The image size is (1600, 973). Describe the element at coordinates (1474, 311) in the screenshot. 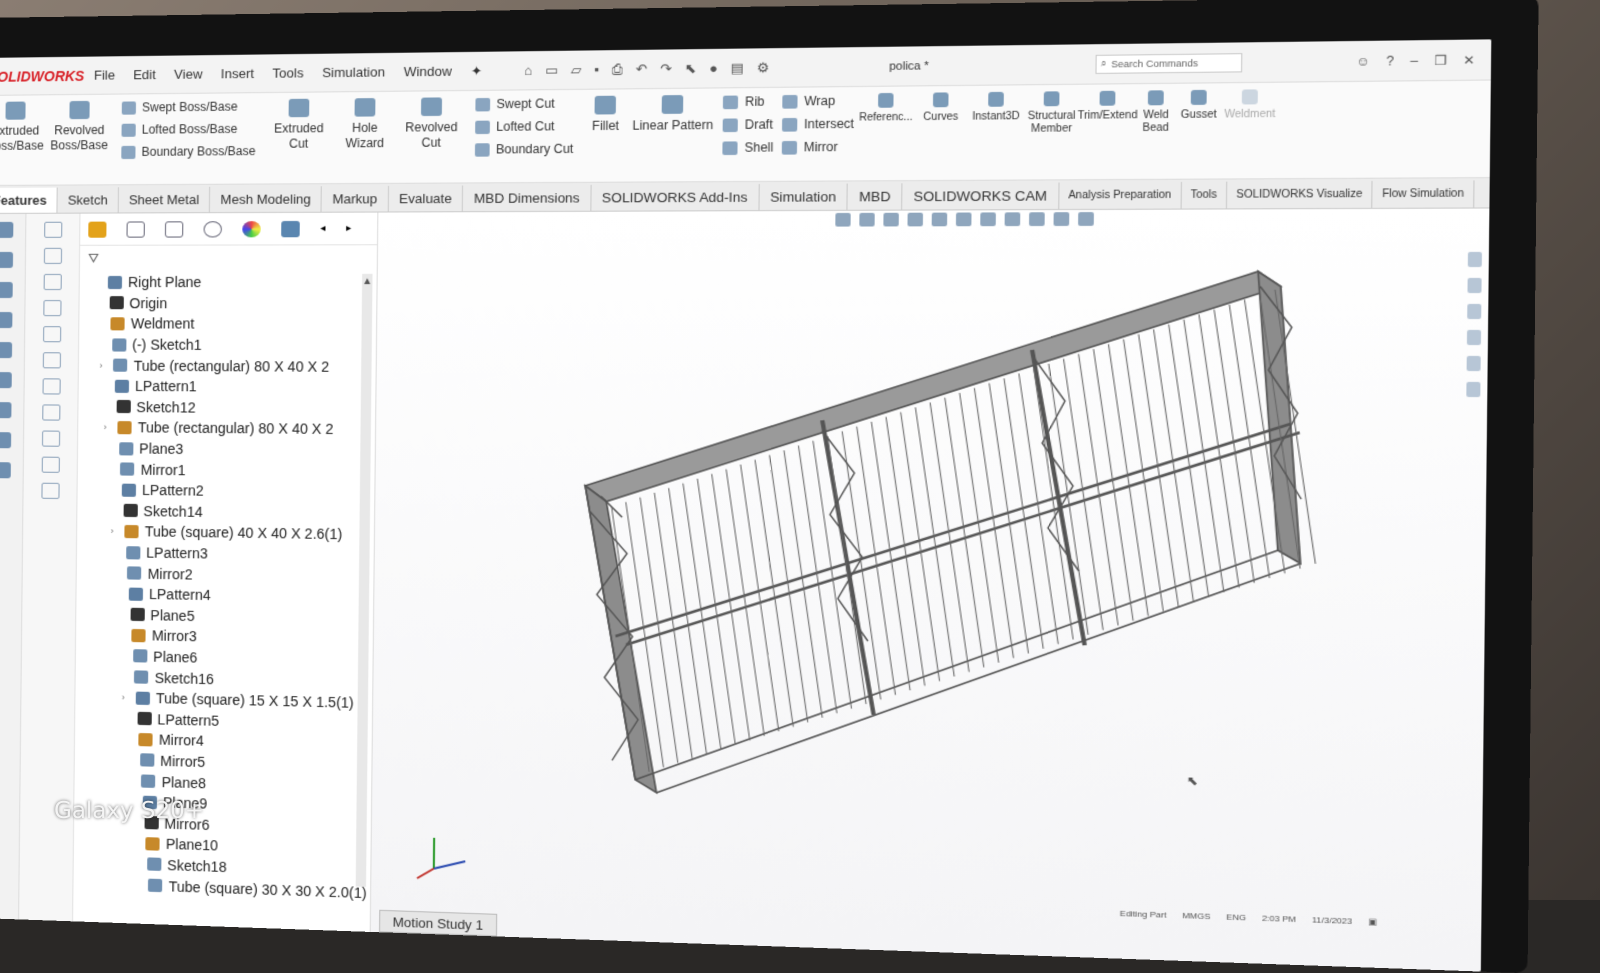

I see `design-library-icon` at that location.